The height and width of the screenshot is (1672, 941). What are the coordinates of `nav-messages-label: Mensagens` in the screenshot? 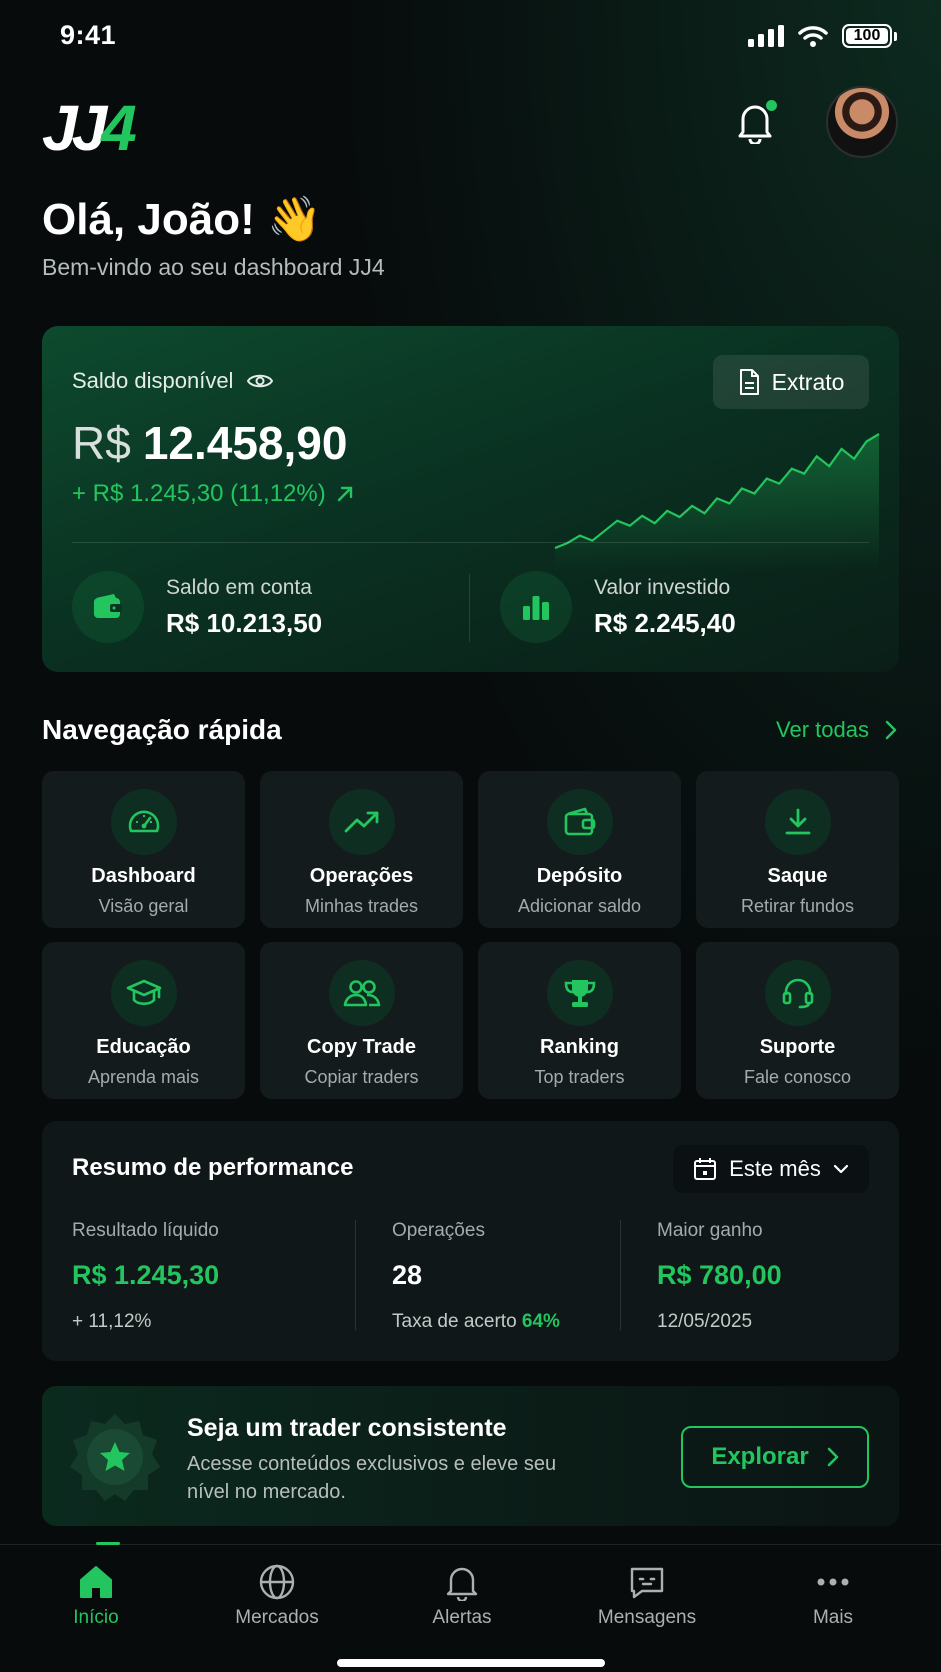 It's located at (647, 1617).